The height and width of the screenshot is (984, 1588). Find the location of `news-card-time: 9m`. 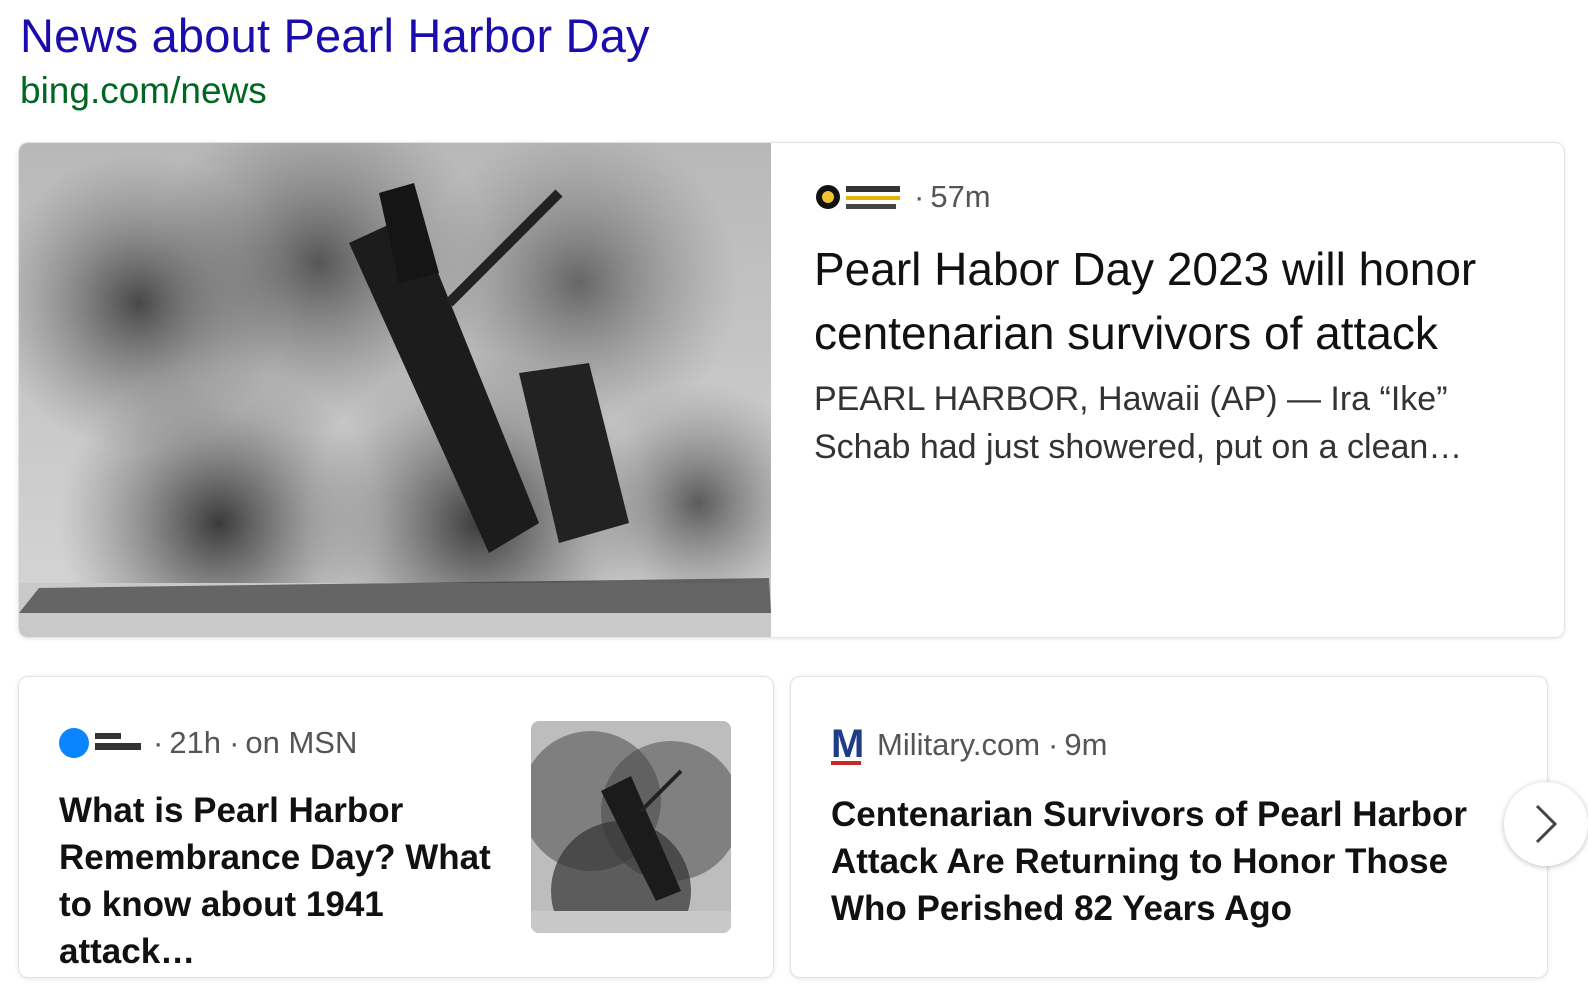

news-card-time: 9m is located at coordinates (1086, 744).